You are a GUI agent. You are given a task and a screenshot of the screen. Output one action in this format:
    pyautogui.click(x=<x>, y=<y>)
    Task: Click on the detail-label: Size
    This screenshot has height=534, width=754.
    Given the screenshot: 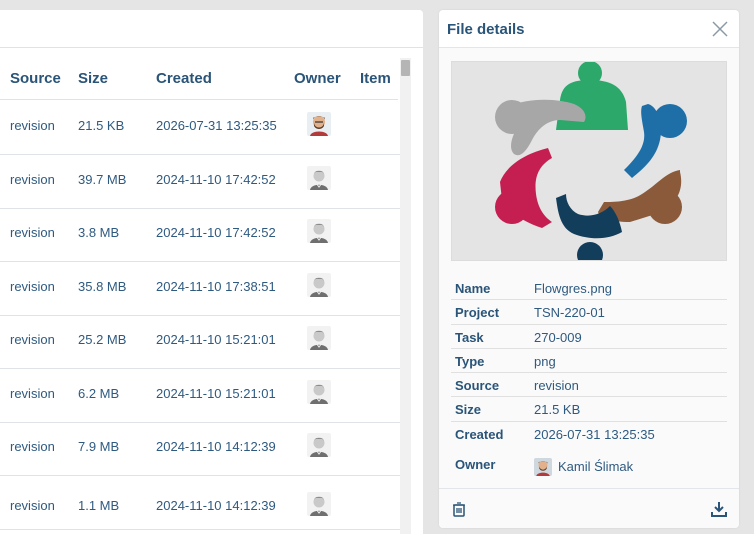 What is the action you would take?
    pyautogui.click(x=468, y=410)
    